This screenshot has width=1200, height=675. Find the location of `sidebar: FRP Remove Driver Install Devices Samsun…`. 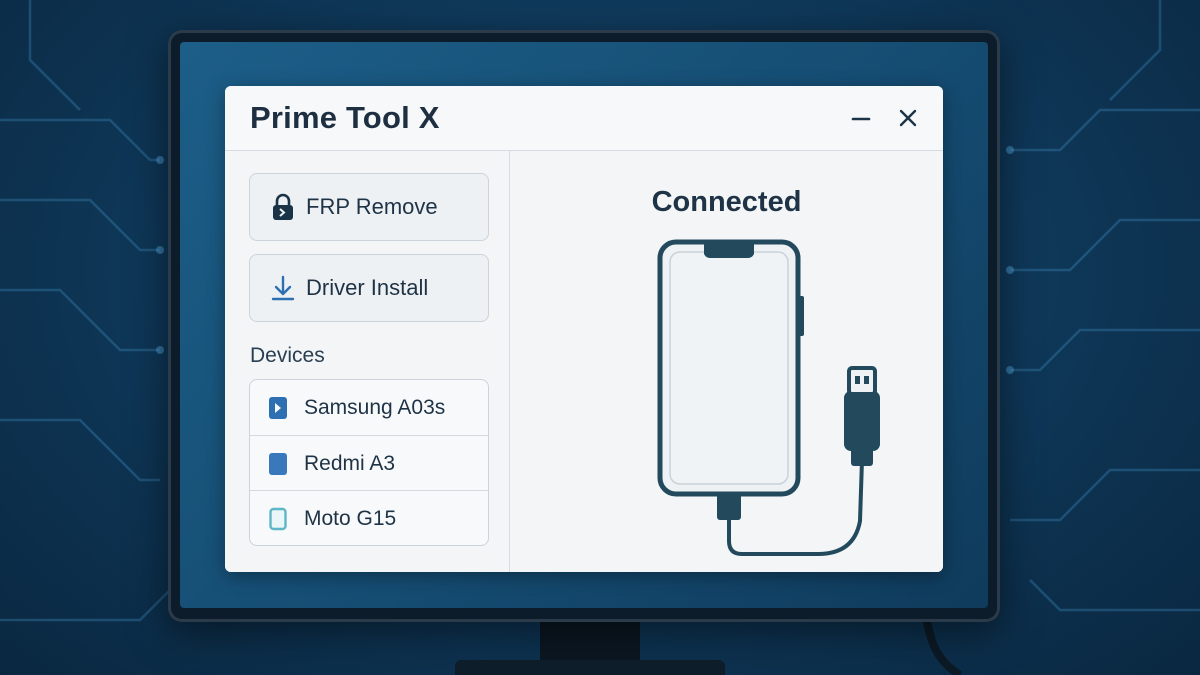

sidebar: FRP Remove Driver Install Devices Samsun… is located at coordinates (367, 361).